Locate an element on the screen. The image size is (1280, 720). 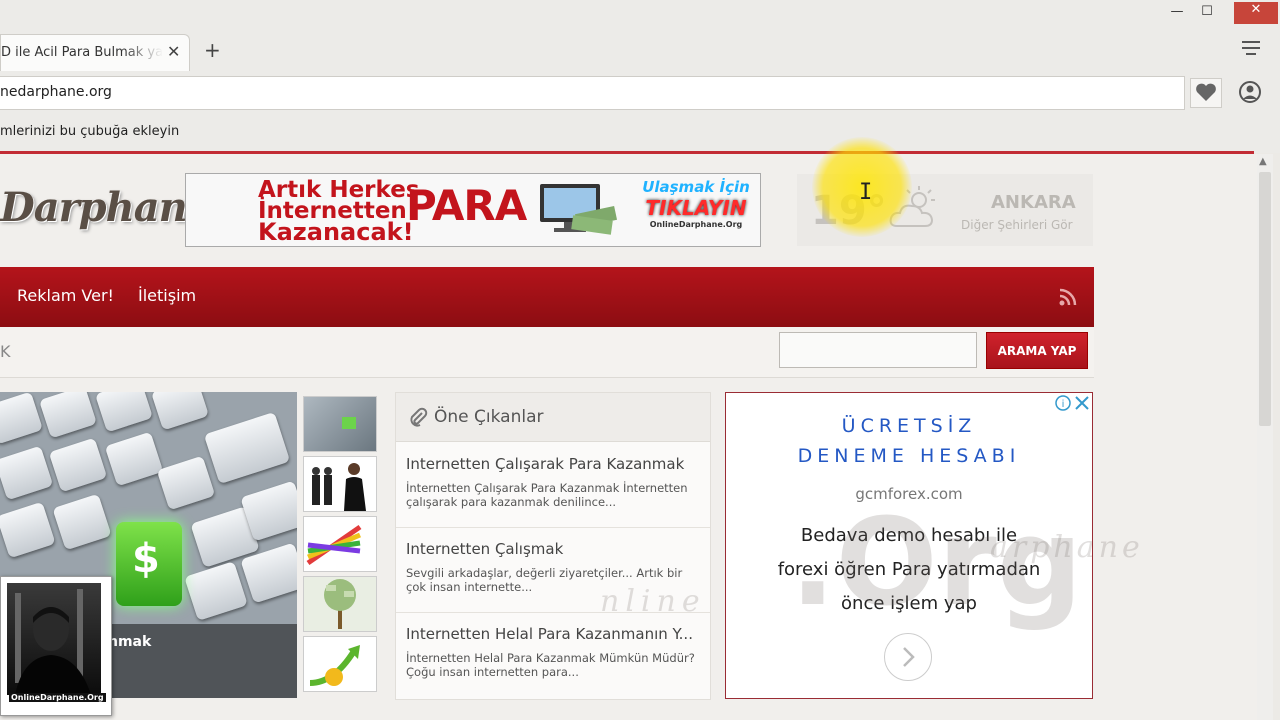
ad-heading-1: ÜCRETSİZ is located at coordinates (909, 426).